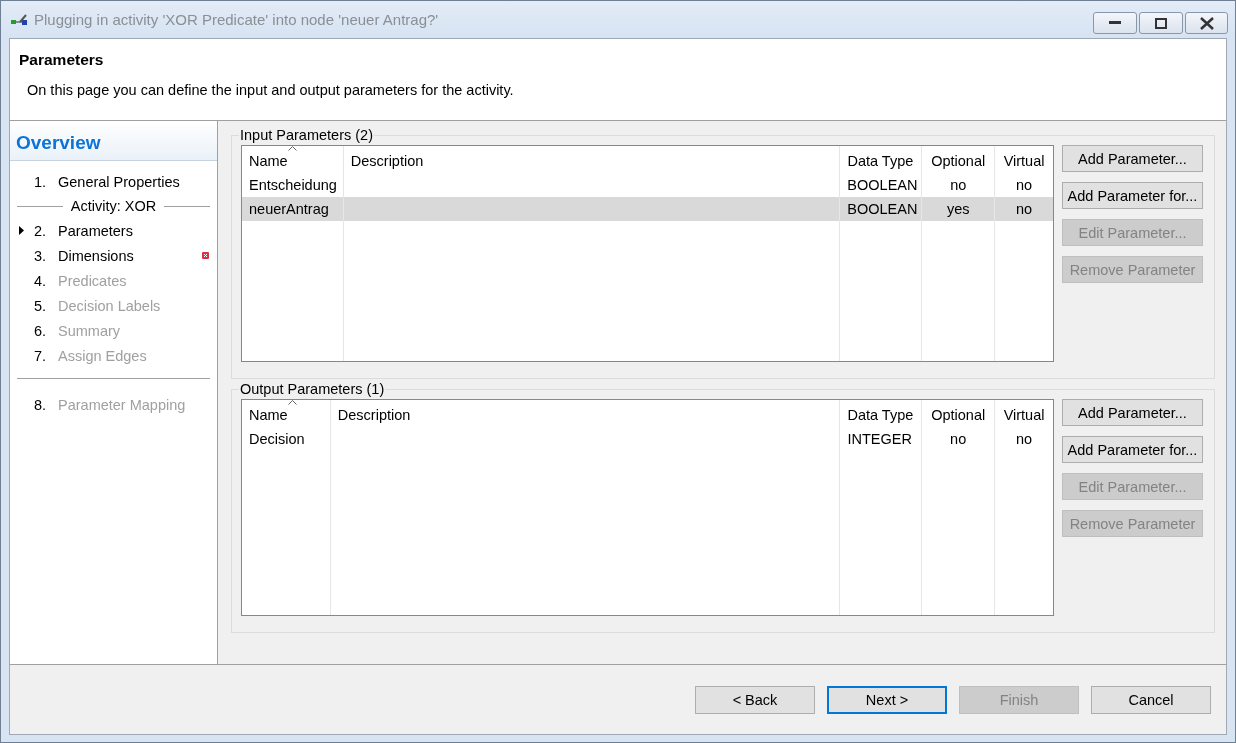 Image resolution: width=1236 pixels, height=743 pixels. I want to click on group-title: Output Parameters (1), so click(312, 389).